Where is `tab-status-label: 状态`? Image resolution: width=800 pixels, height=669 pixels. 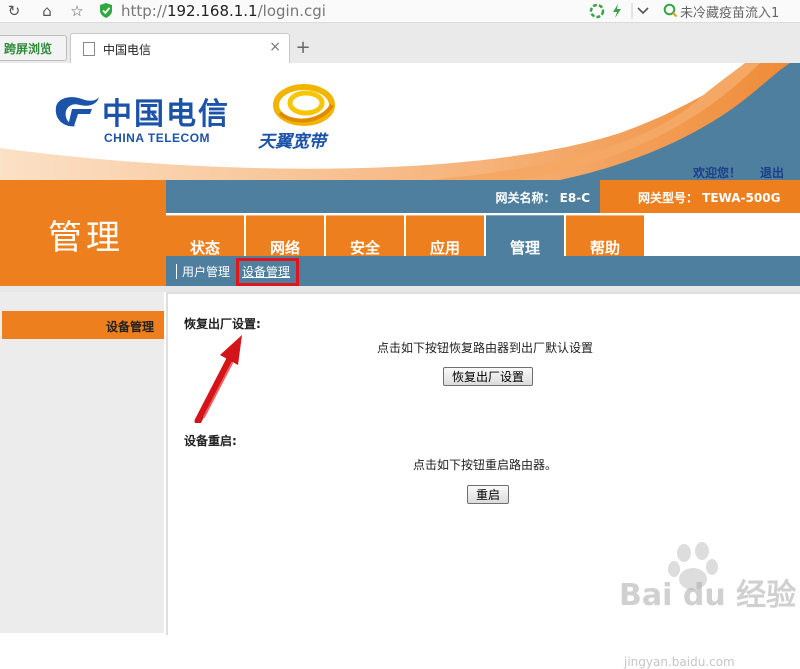
tab-status-label: 状态 is located at coordinates (204, 248).